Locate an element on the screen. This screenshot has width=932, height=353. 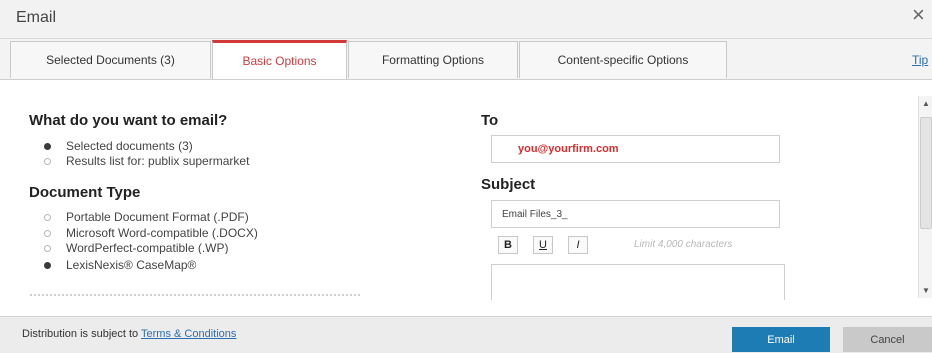
tips-link: Tip is located at coordinates (920, 60).